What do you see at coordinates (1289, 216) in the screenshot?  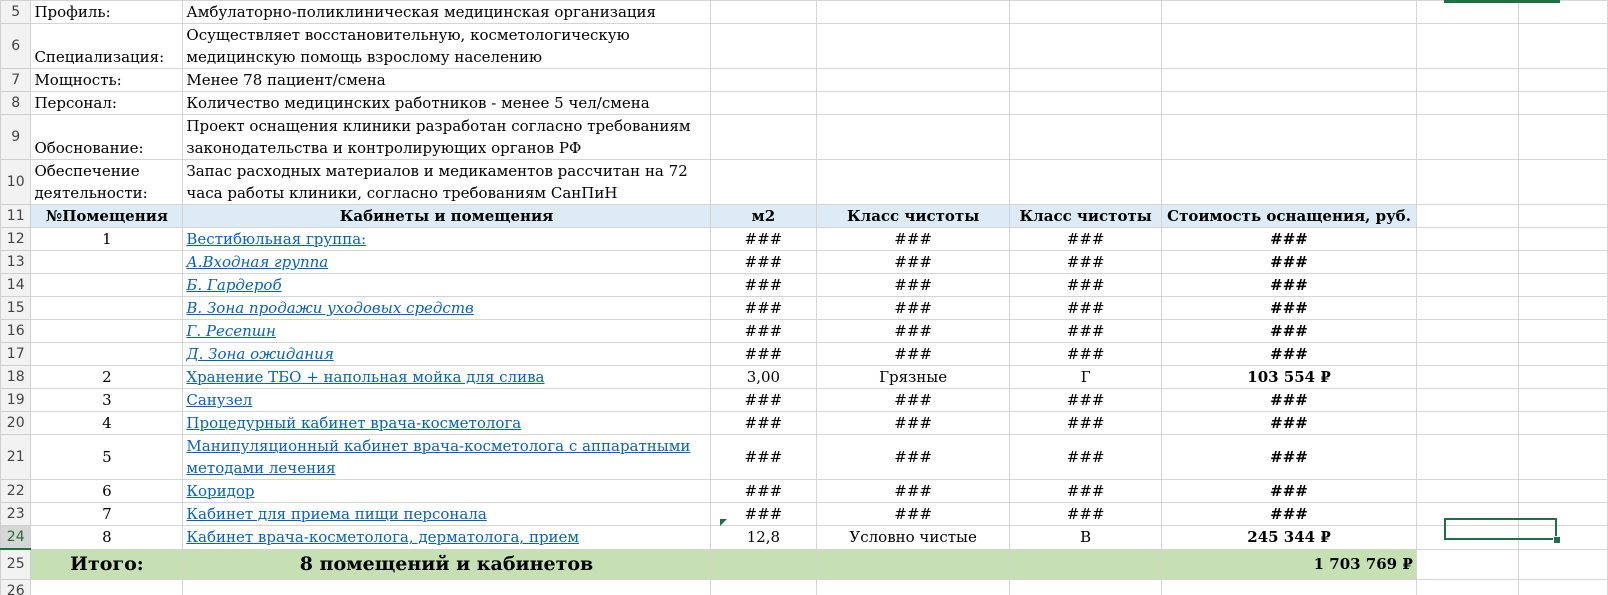 I see `header-cell-cost: Стоимость оснащения, руб.` at bounding box center [1289, 216].